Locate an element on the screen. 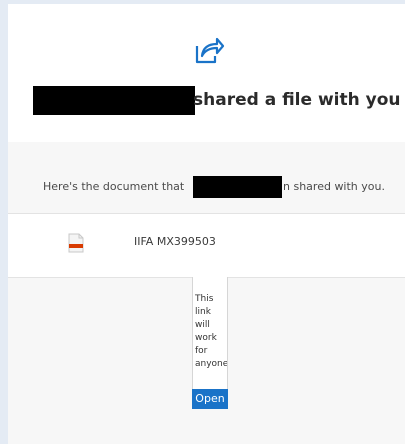  headline: shared a file with you is located at coordinates (297, 100).